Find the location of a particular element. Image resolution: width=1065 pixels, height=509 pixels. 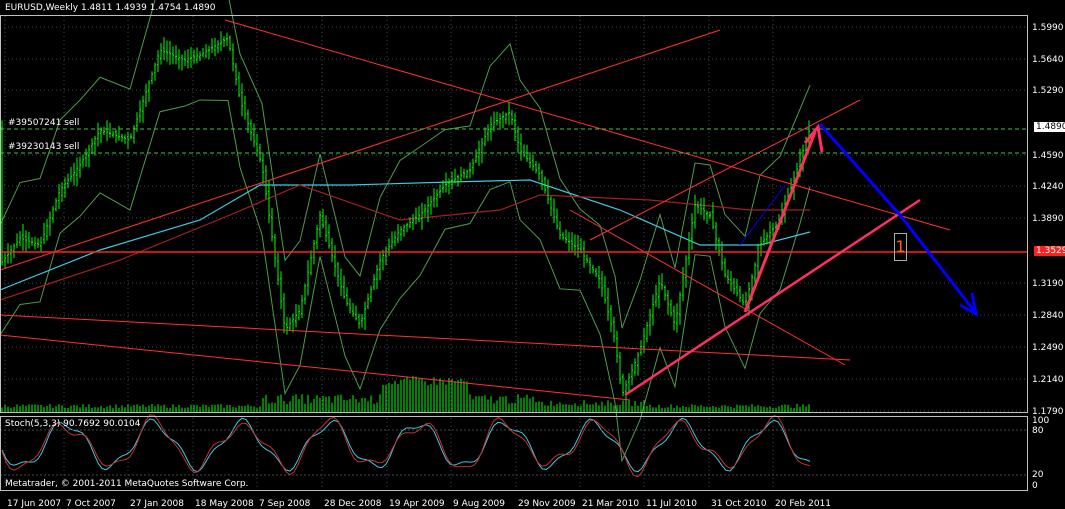

price-tick: 1.2840 is located at coordinates (1048, 316).